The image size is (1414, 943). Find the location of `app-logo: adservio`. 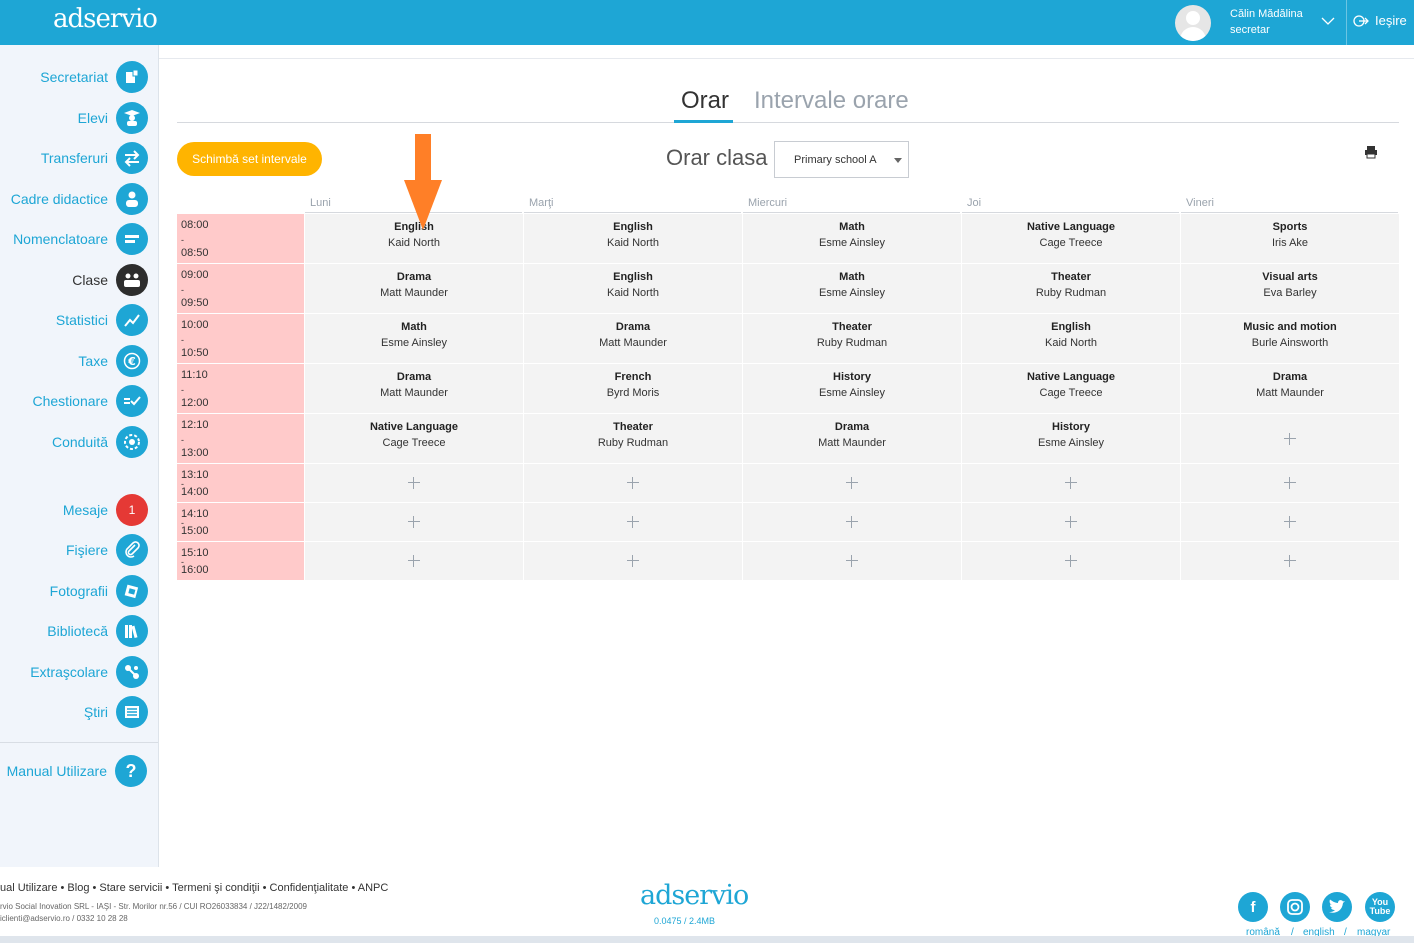

app-logo: adservio is located at coordinates (105, 19).